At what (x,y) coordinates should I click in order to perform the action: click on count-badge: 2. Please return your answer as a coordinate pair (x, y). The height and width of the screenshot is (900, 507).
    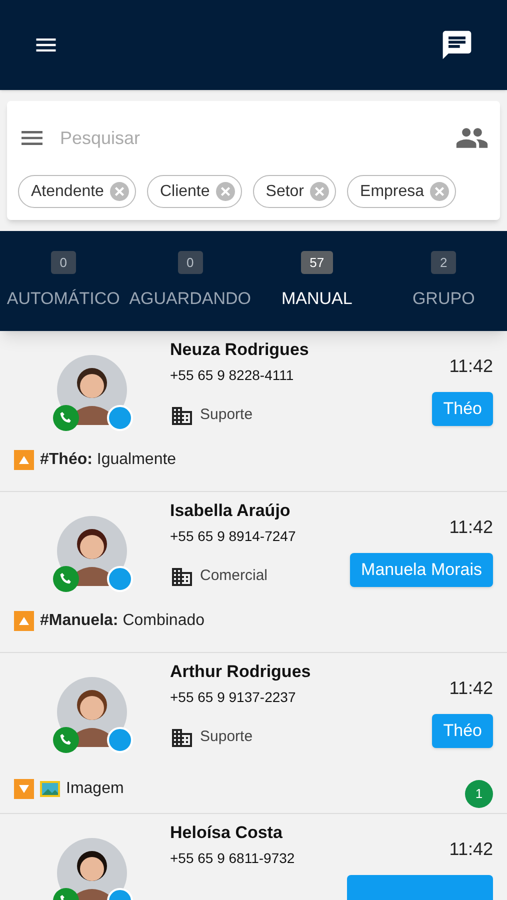
    Looking at the image, I should click on (443, 262).